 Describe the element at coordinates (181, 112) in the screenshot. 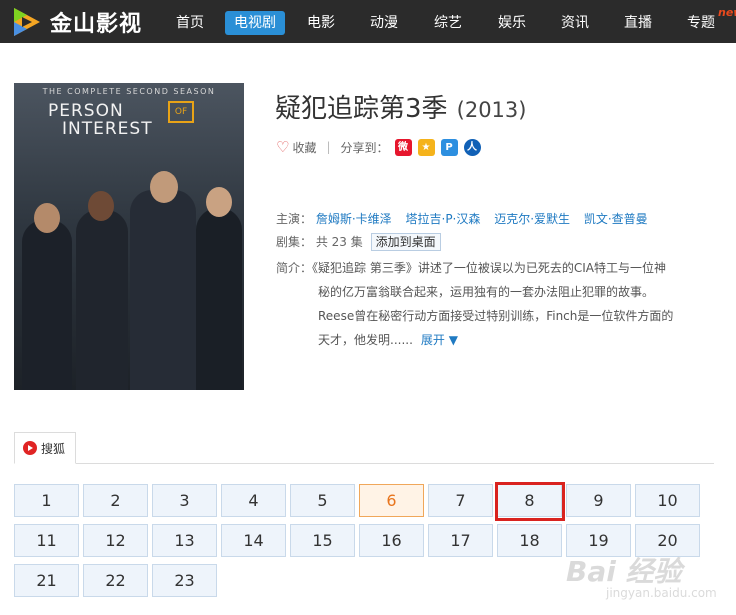

I see `poster-of-box: OF` at that location.